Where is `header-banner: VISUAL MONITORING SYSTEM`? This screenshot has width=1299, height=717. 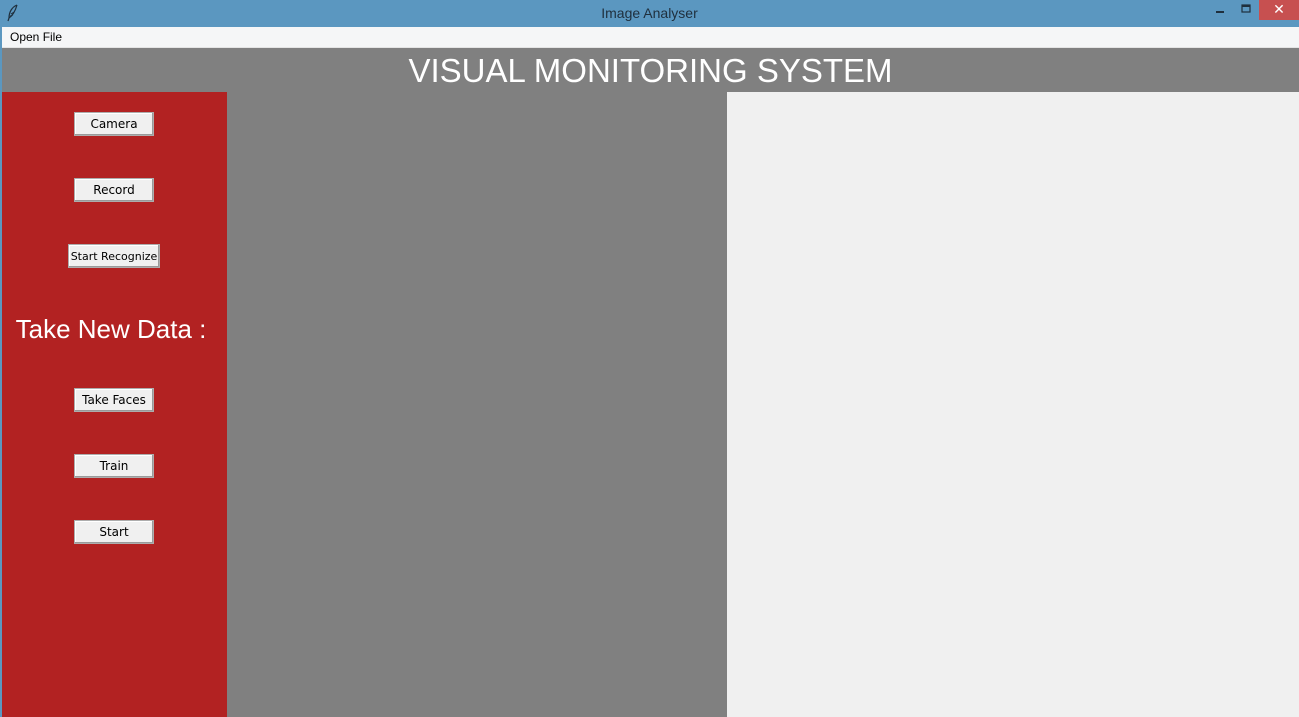 header-banner: VISUAL MONITORING SYSTEM is located at coordinates (650, 70).